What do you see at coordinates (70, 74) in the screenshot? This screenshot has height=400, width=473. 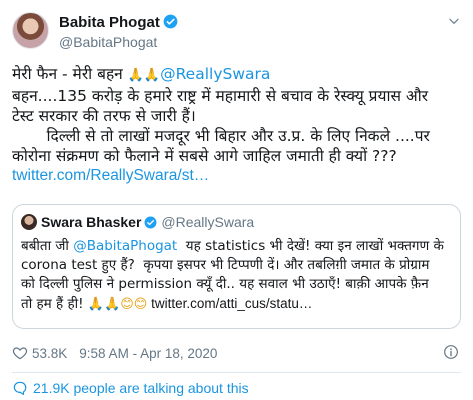 I see `tweet-line-1-text: मेरी फैन - मेरी बहन` at bounding box center [70, 74].